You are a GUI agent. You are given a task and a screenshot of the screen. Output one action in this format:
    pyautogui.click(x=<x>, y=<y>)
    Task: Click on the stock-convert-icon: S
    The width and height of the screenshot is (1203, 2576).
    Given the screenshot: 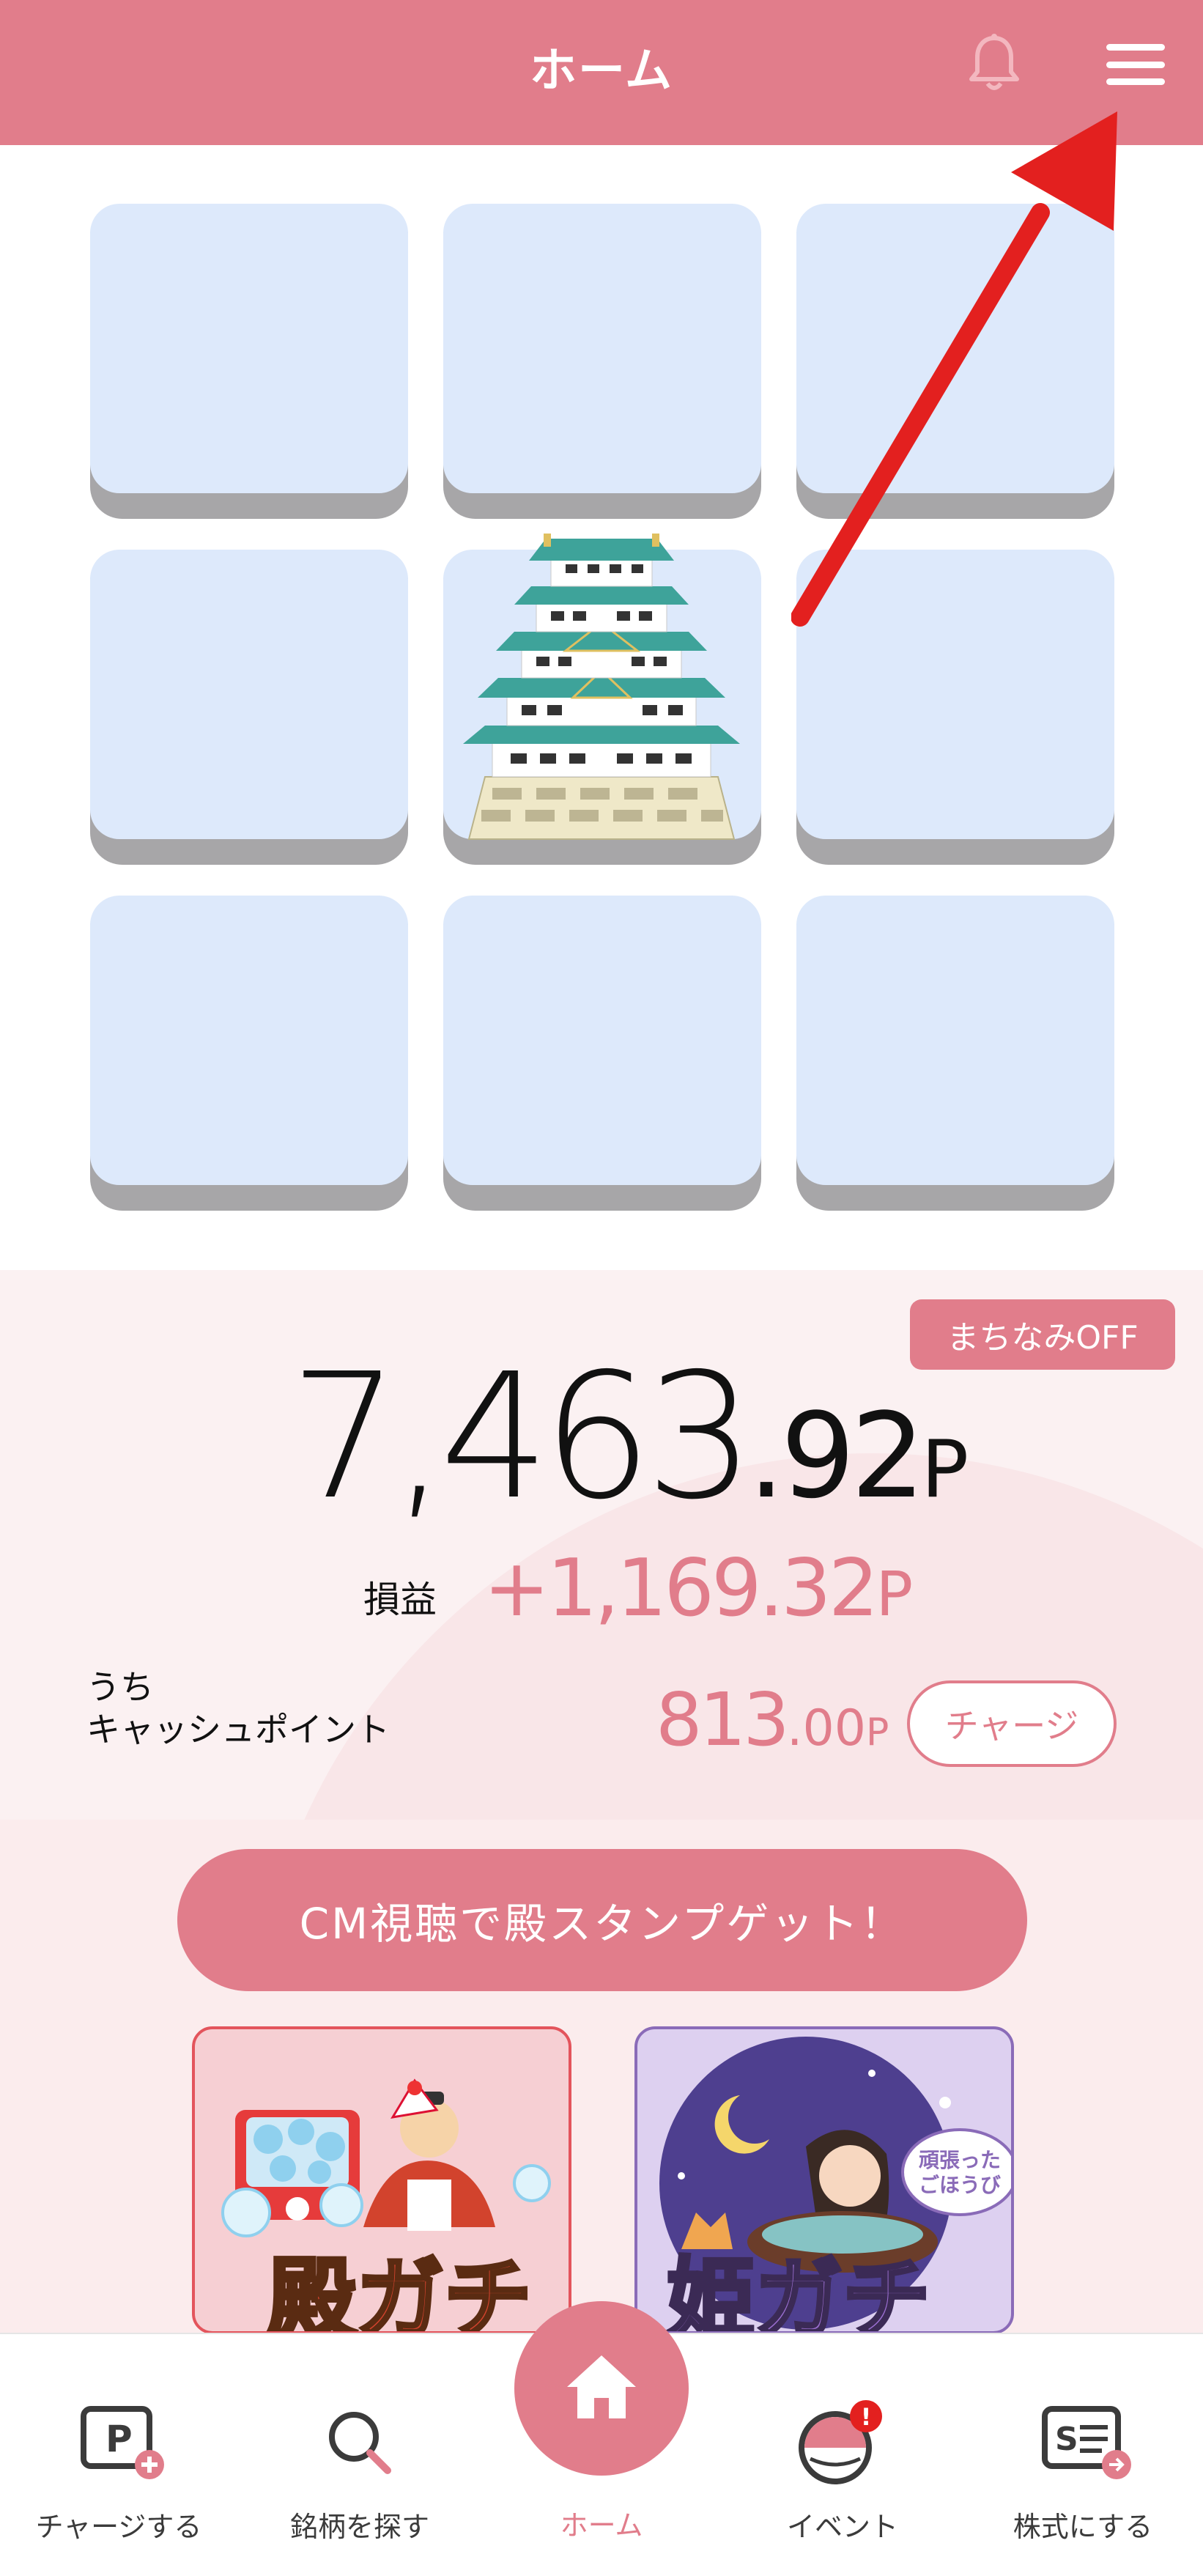 What is the action you would take?
    pyautogui.click(x=1087, y=2442)
    